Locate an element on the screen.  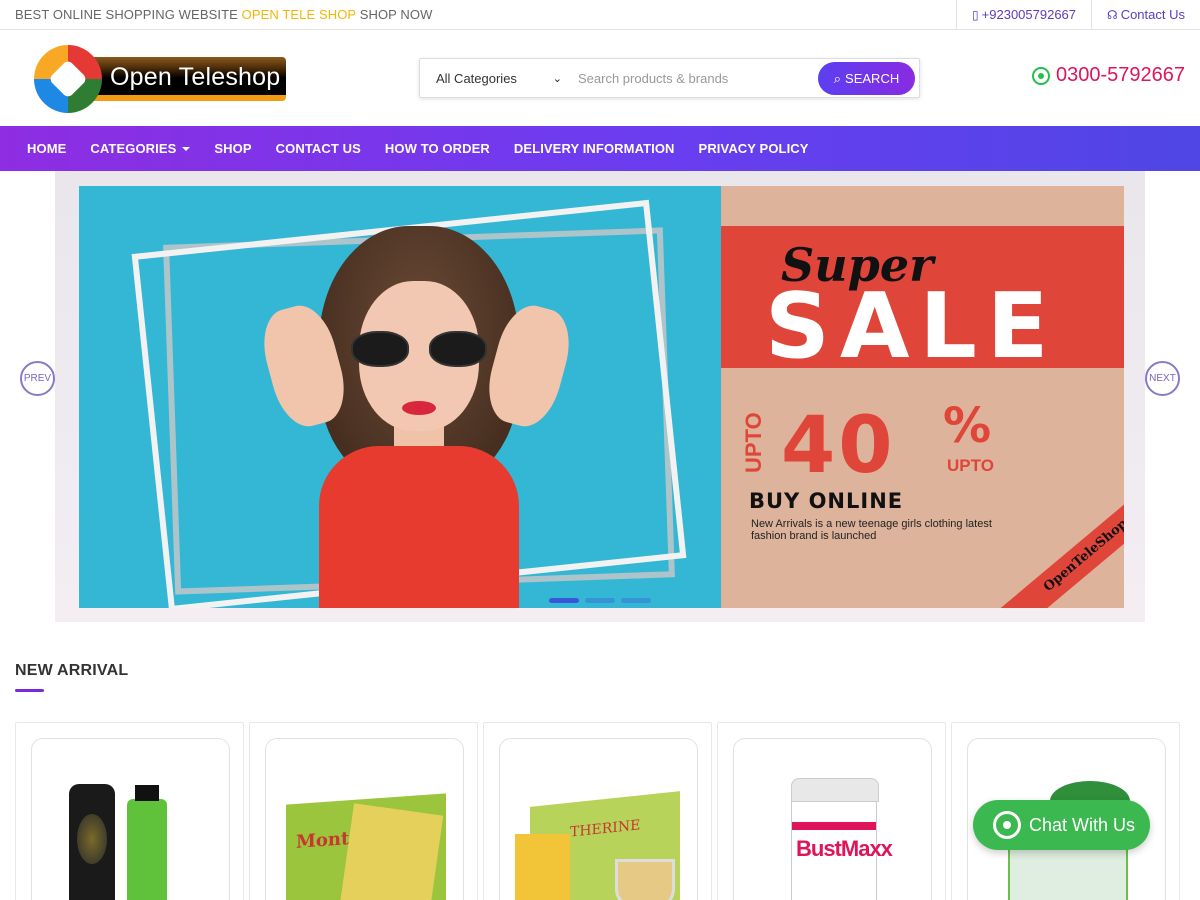
section-title-new-arrival: NEW ARRIVAL is located at coordinates (72, 670).